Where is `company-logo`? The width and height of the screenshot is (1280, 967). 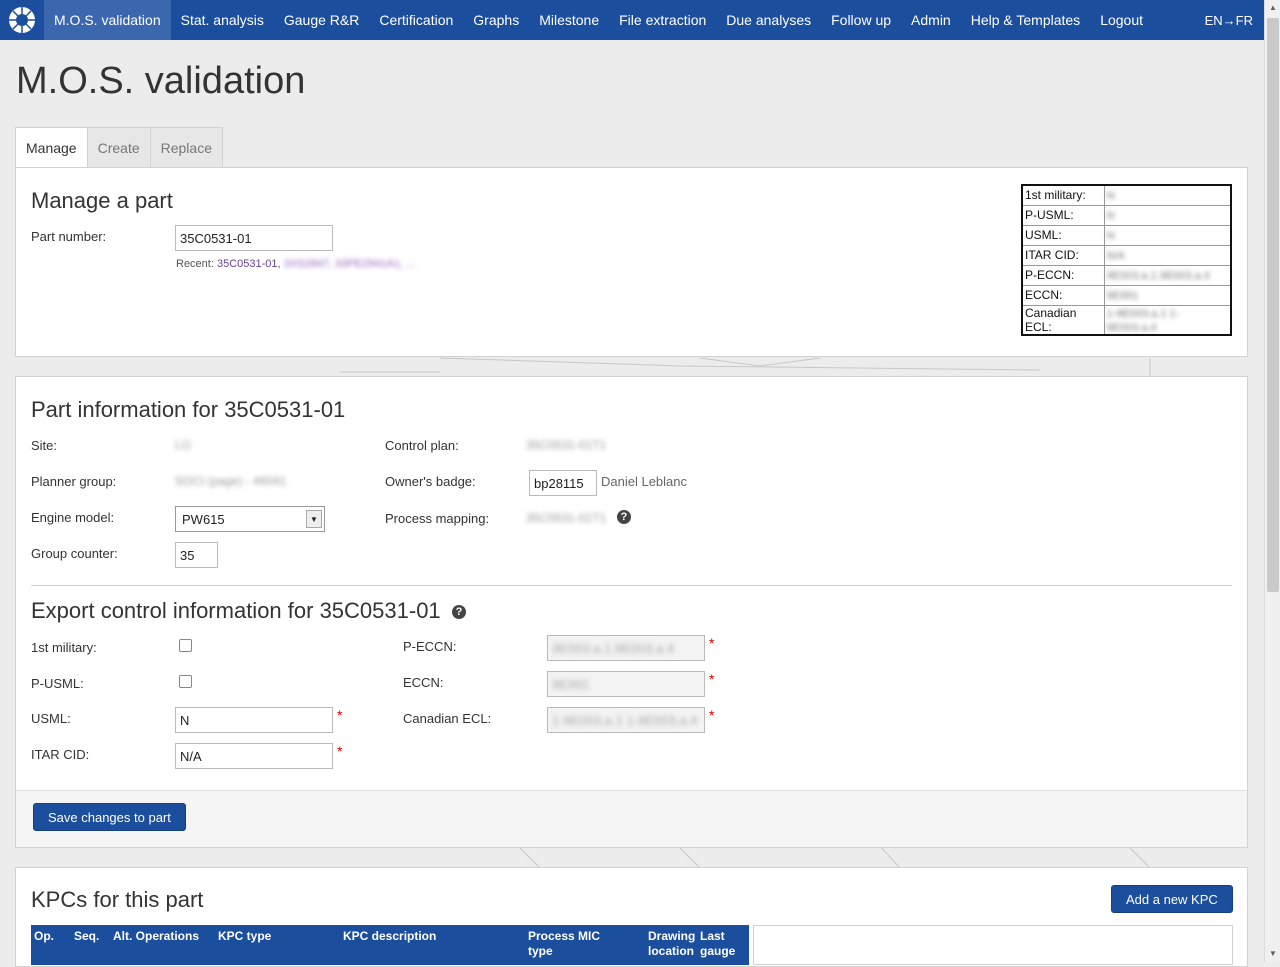 company-logo is located at coordinates (22, 20).